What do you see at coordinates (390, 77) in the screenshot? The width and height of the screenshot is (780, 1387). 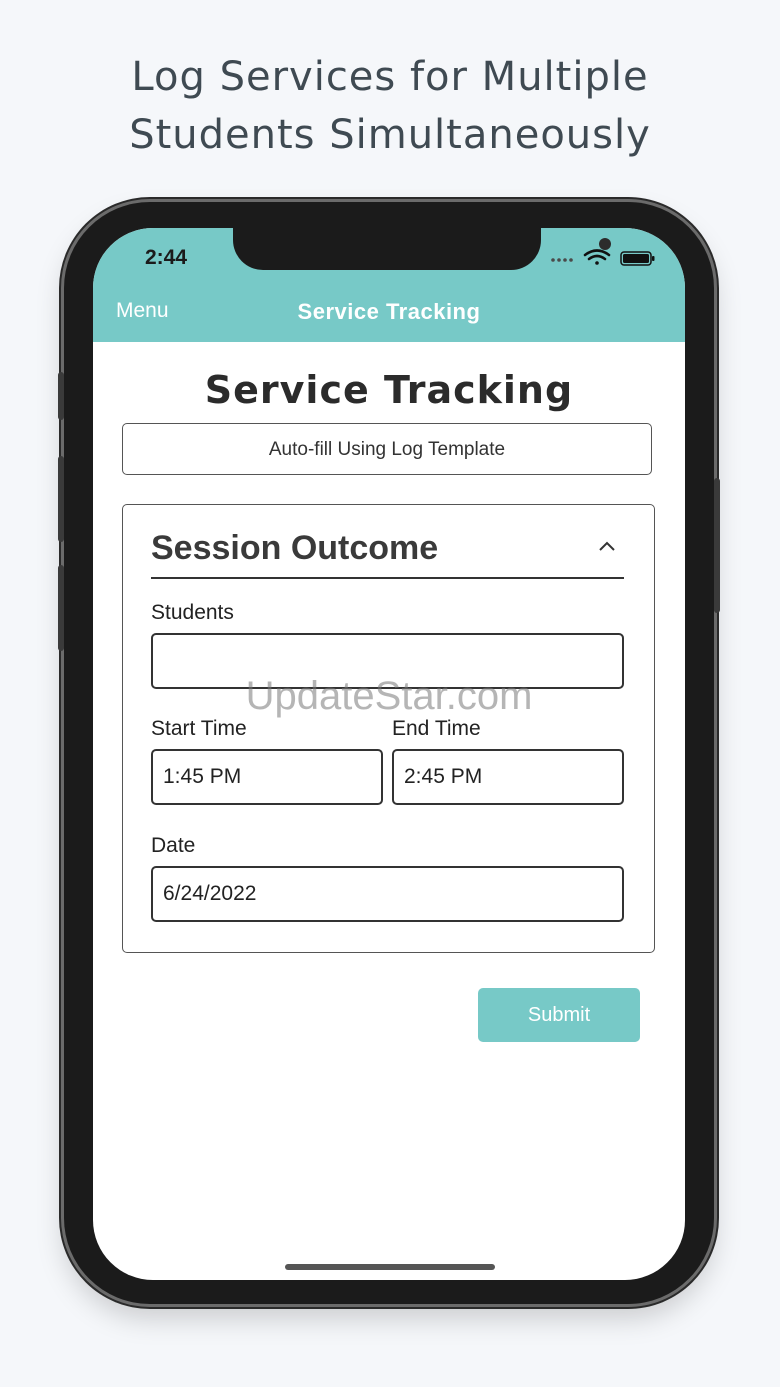 I see `headline-line-1: Log Services for Multiple` at bounding box center [390, 77].